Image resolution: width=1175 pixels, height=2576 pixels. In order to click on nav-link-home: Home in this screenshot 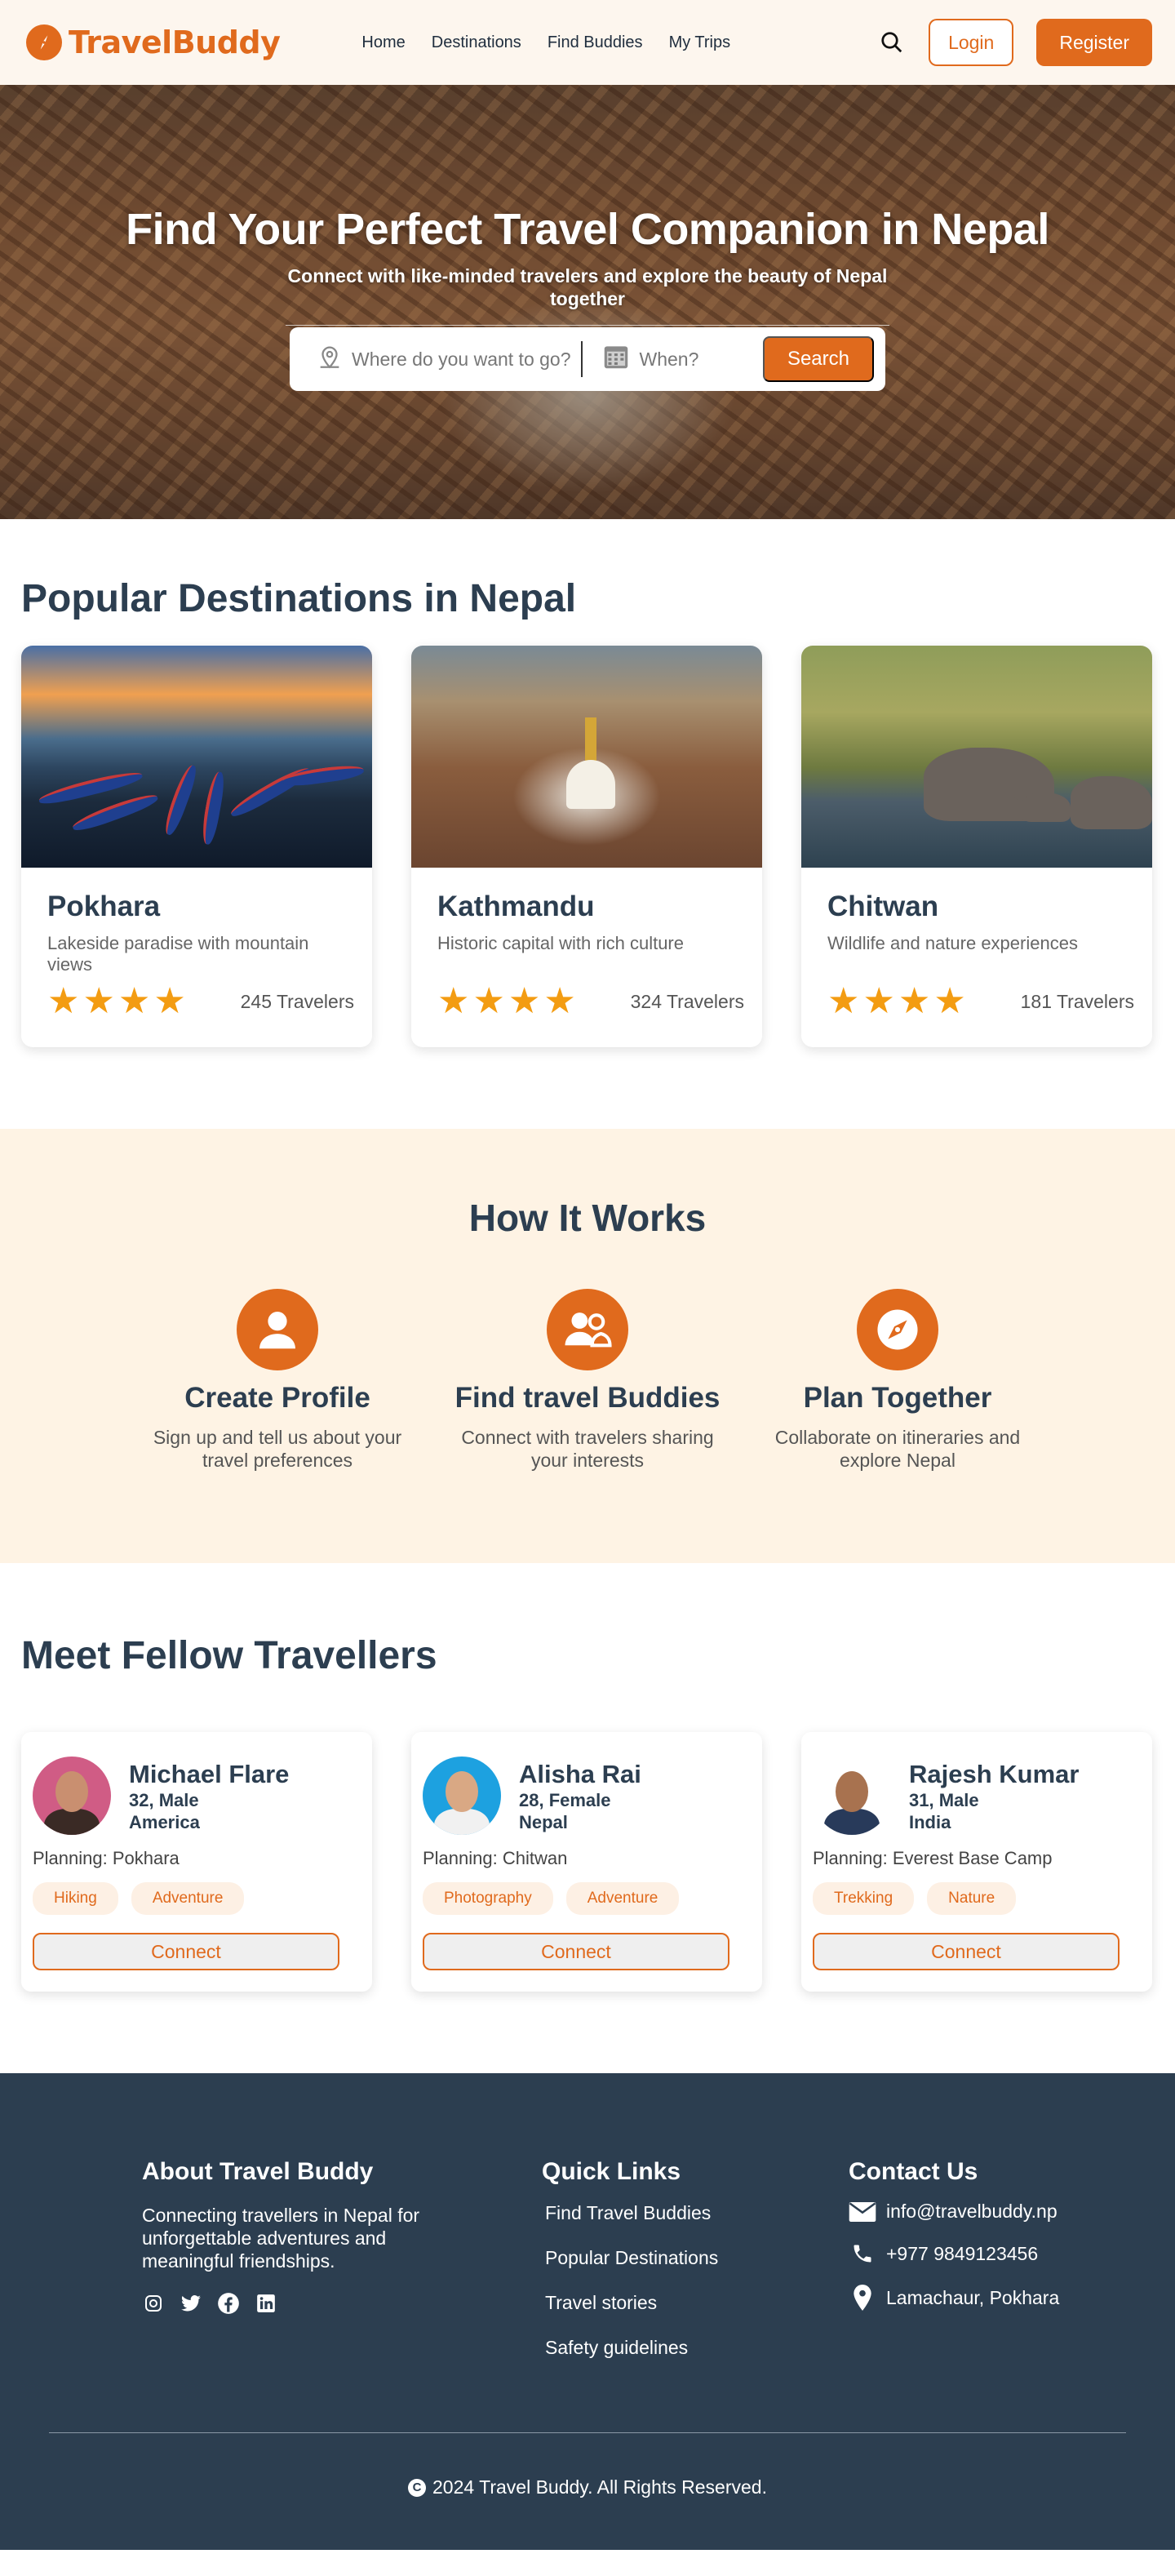, I will do `click(383, 42)`.